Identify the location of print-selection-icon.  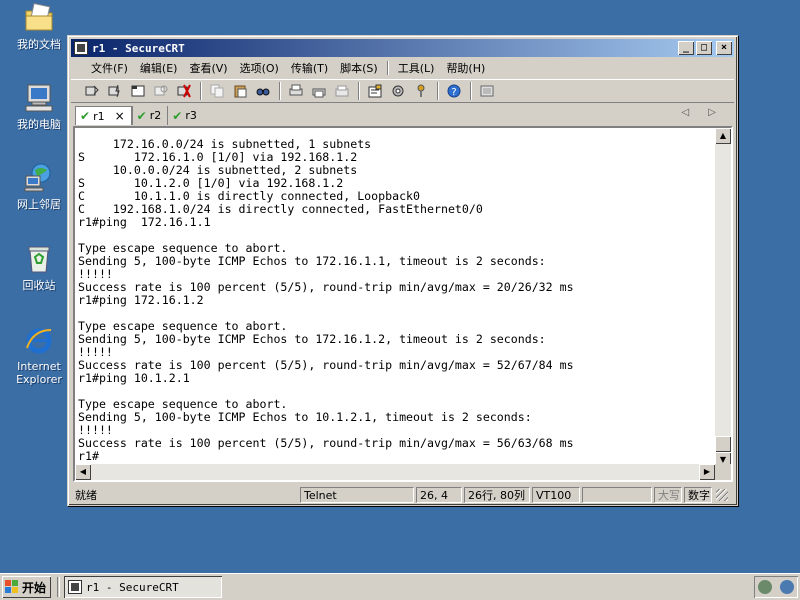
(319, 91).